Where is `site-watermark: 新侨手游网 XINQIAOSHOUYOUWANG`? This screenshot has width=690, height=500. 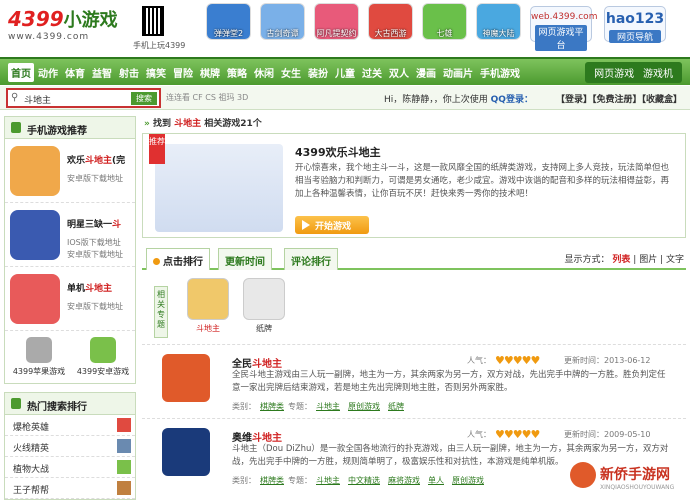
site-watermark: 新侨手游网 XINQIAOSHOUYOUWANG is located at coordinates (626, 478).